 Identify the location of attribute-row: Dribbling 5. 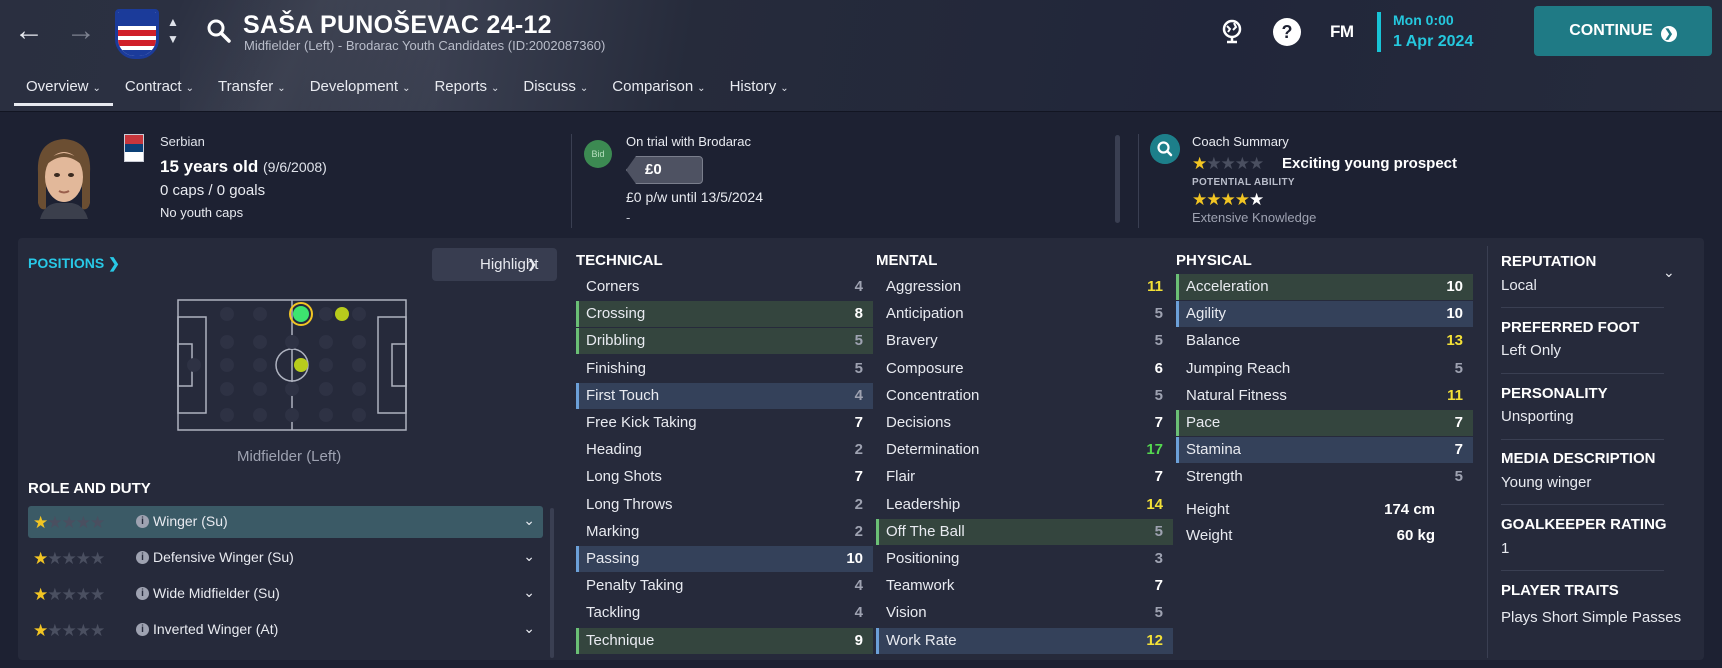
(724, 341).